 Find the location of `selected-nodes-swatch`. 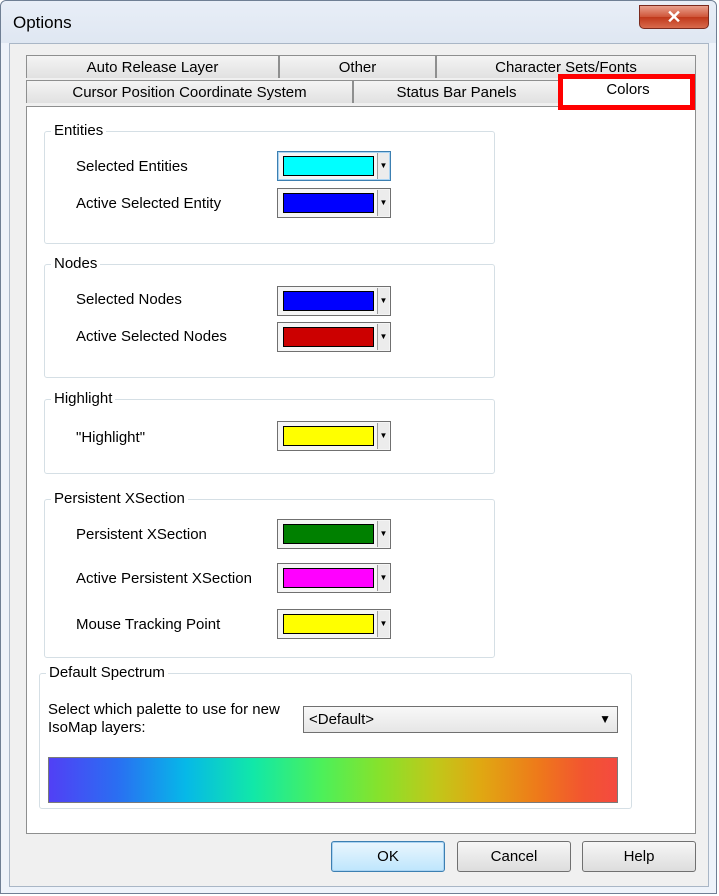

selected-nodes-swatch is located at coordinates (328, 301).